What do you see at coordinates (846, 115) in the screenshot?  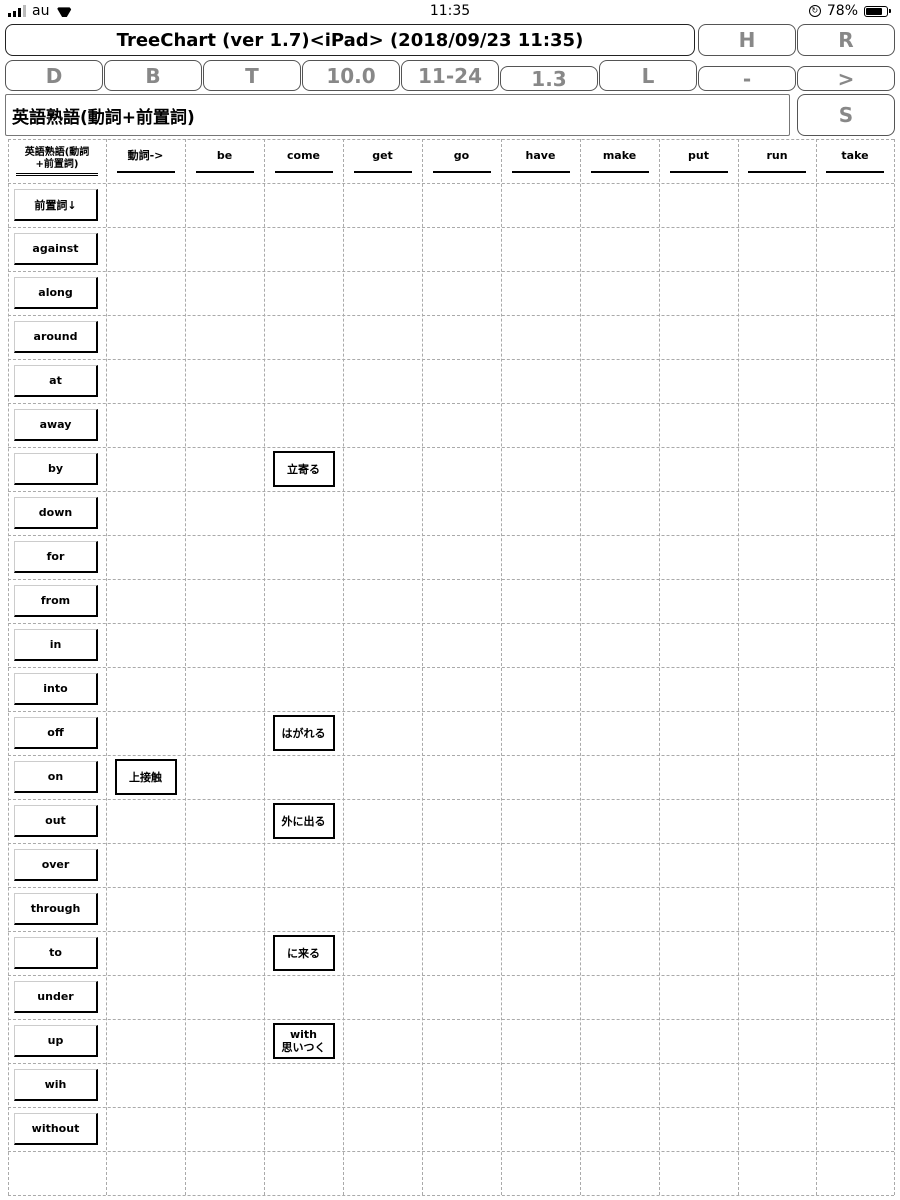 I see `s-button: S` at bounding box center [846, 115].